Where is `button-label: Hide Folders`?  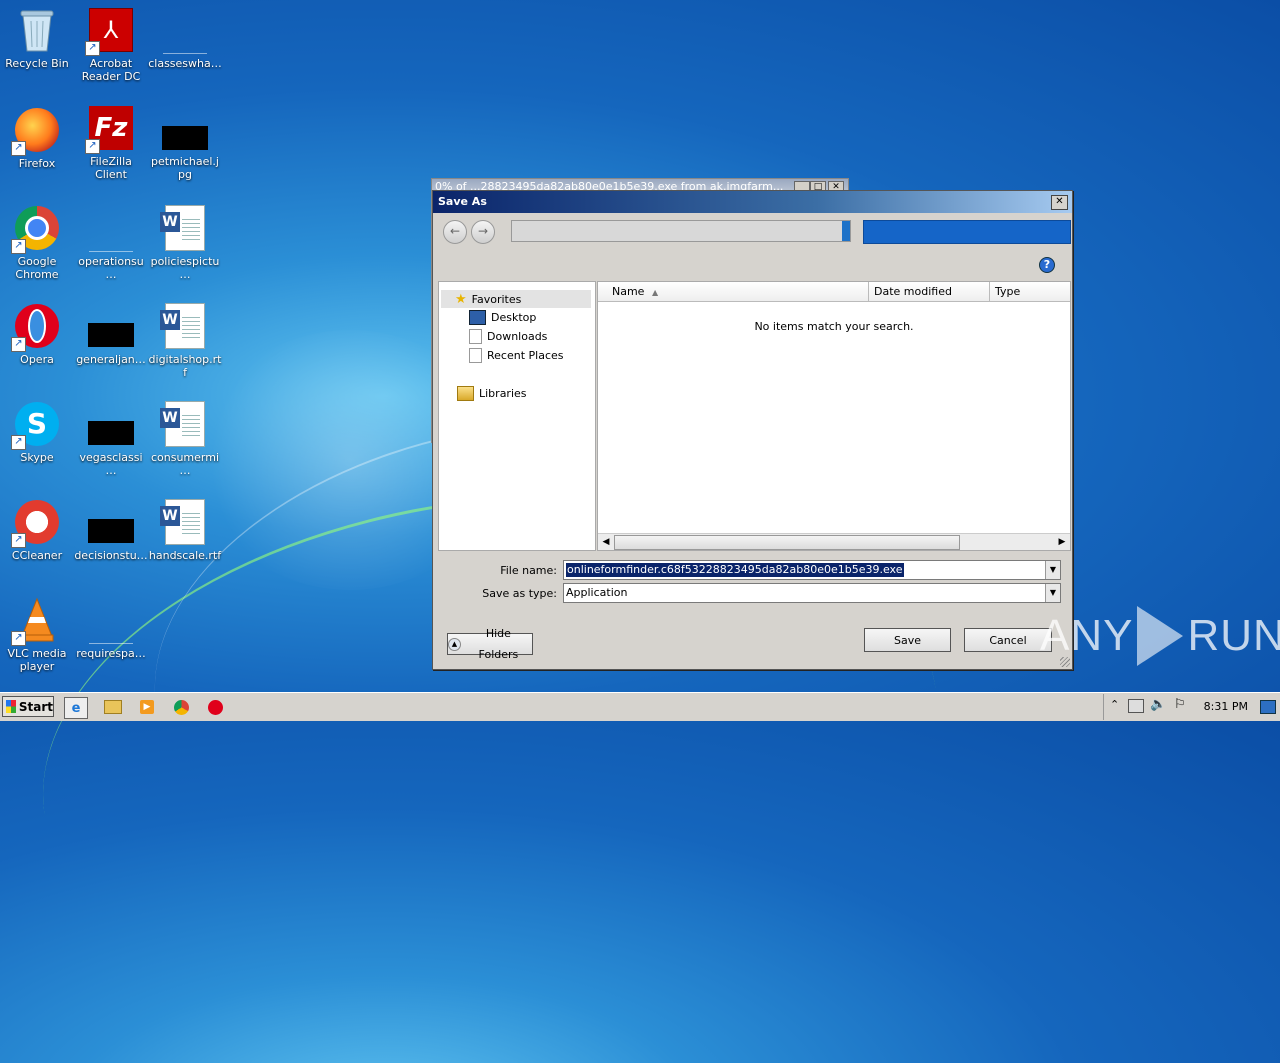
button-label: Hide Folders is located at coordinates (498, 644).